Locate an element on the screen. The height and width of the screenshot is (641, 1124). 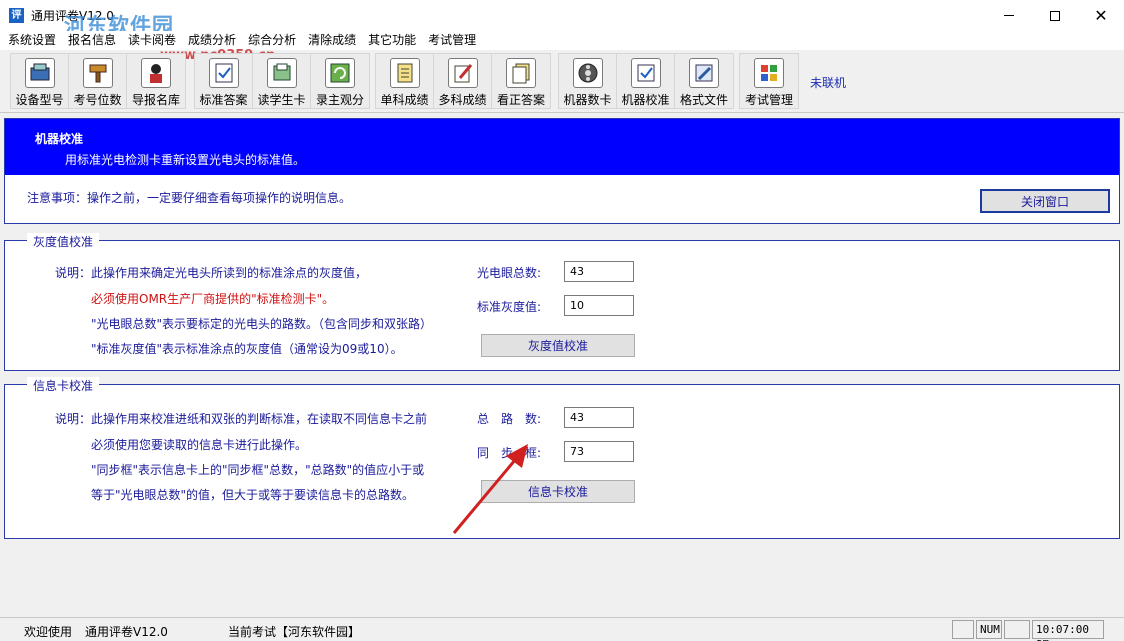
gray-calibrate-button: 灰度值校准 is located at coordinates (558, 345).